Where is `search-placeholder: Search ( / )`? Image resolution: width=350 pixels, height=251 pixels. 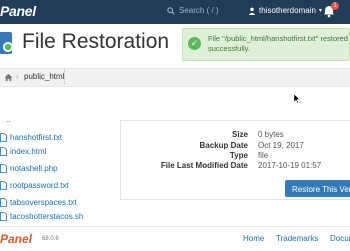 search-placeholder: Search ( / ) is located at coordinates (199, 10).